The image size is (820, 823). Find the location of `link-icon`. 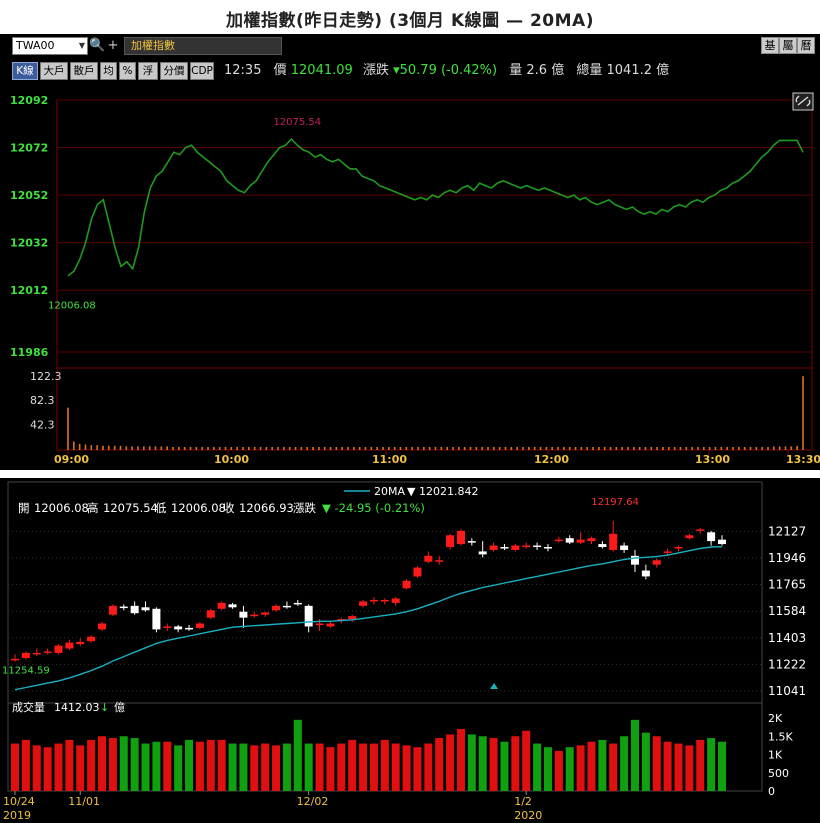

link-icon is located at coordinates (803, 101).